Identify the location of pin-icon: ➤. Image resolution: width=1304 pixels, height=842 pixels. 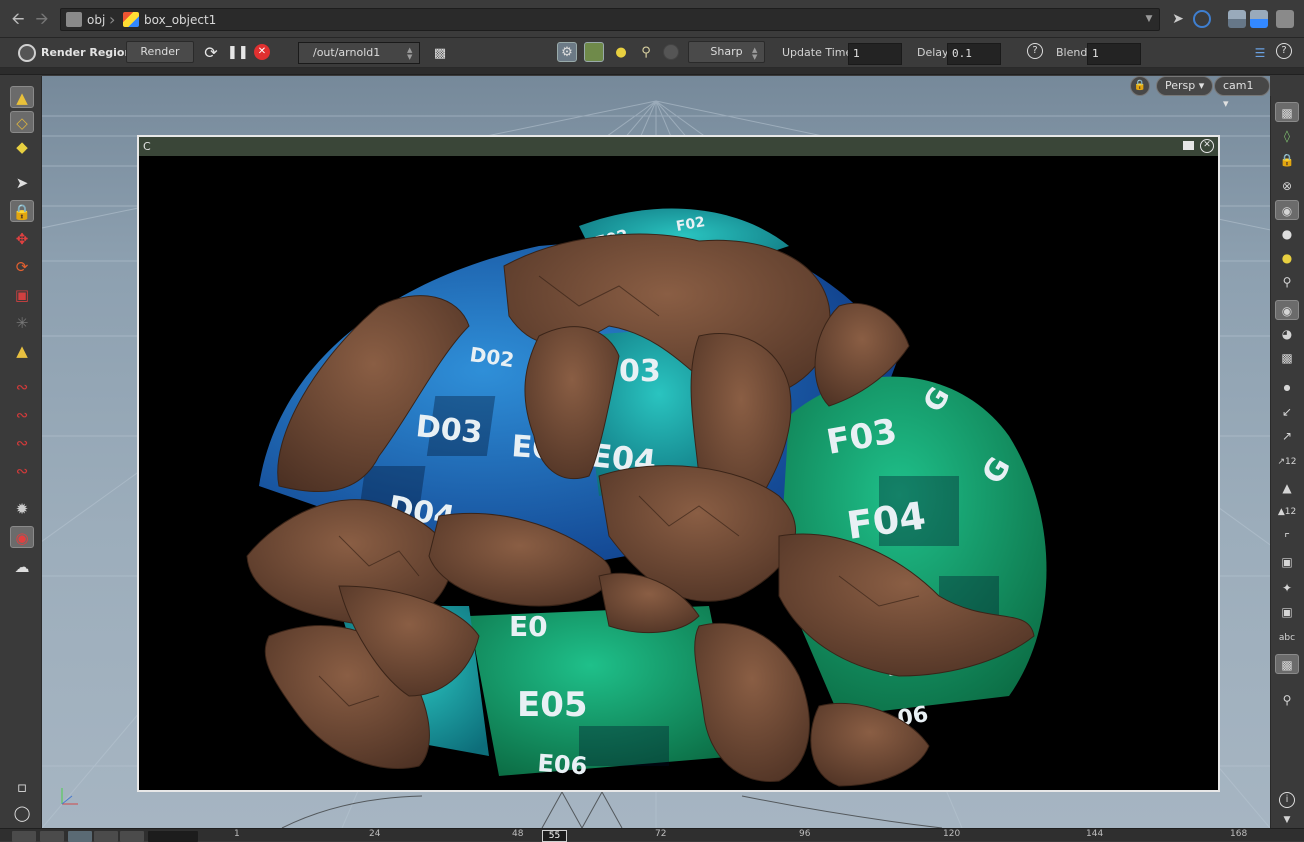
(1178, 19).